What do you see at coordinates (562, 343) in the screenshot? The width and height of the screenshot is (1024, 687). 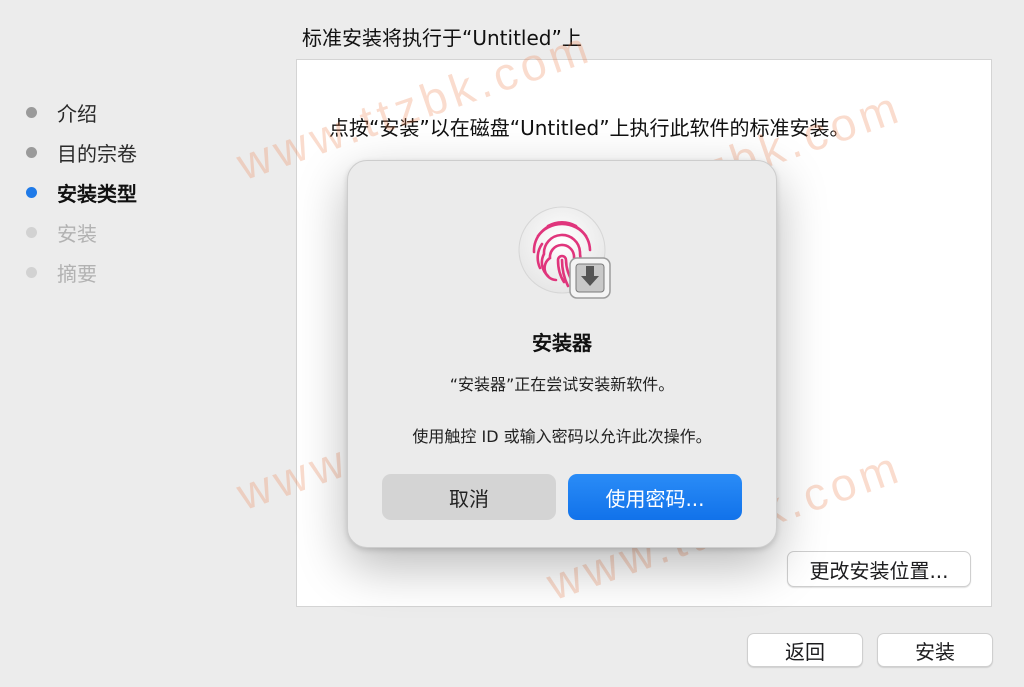 I see `dialog-title: 安装器` at bounding box center [562, 343].